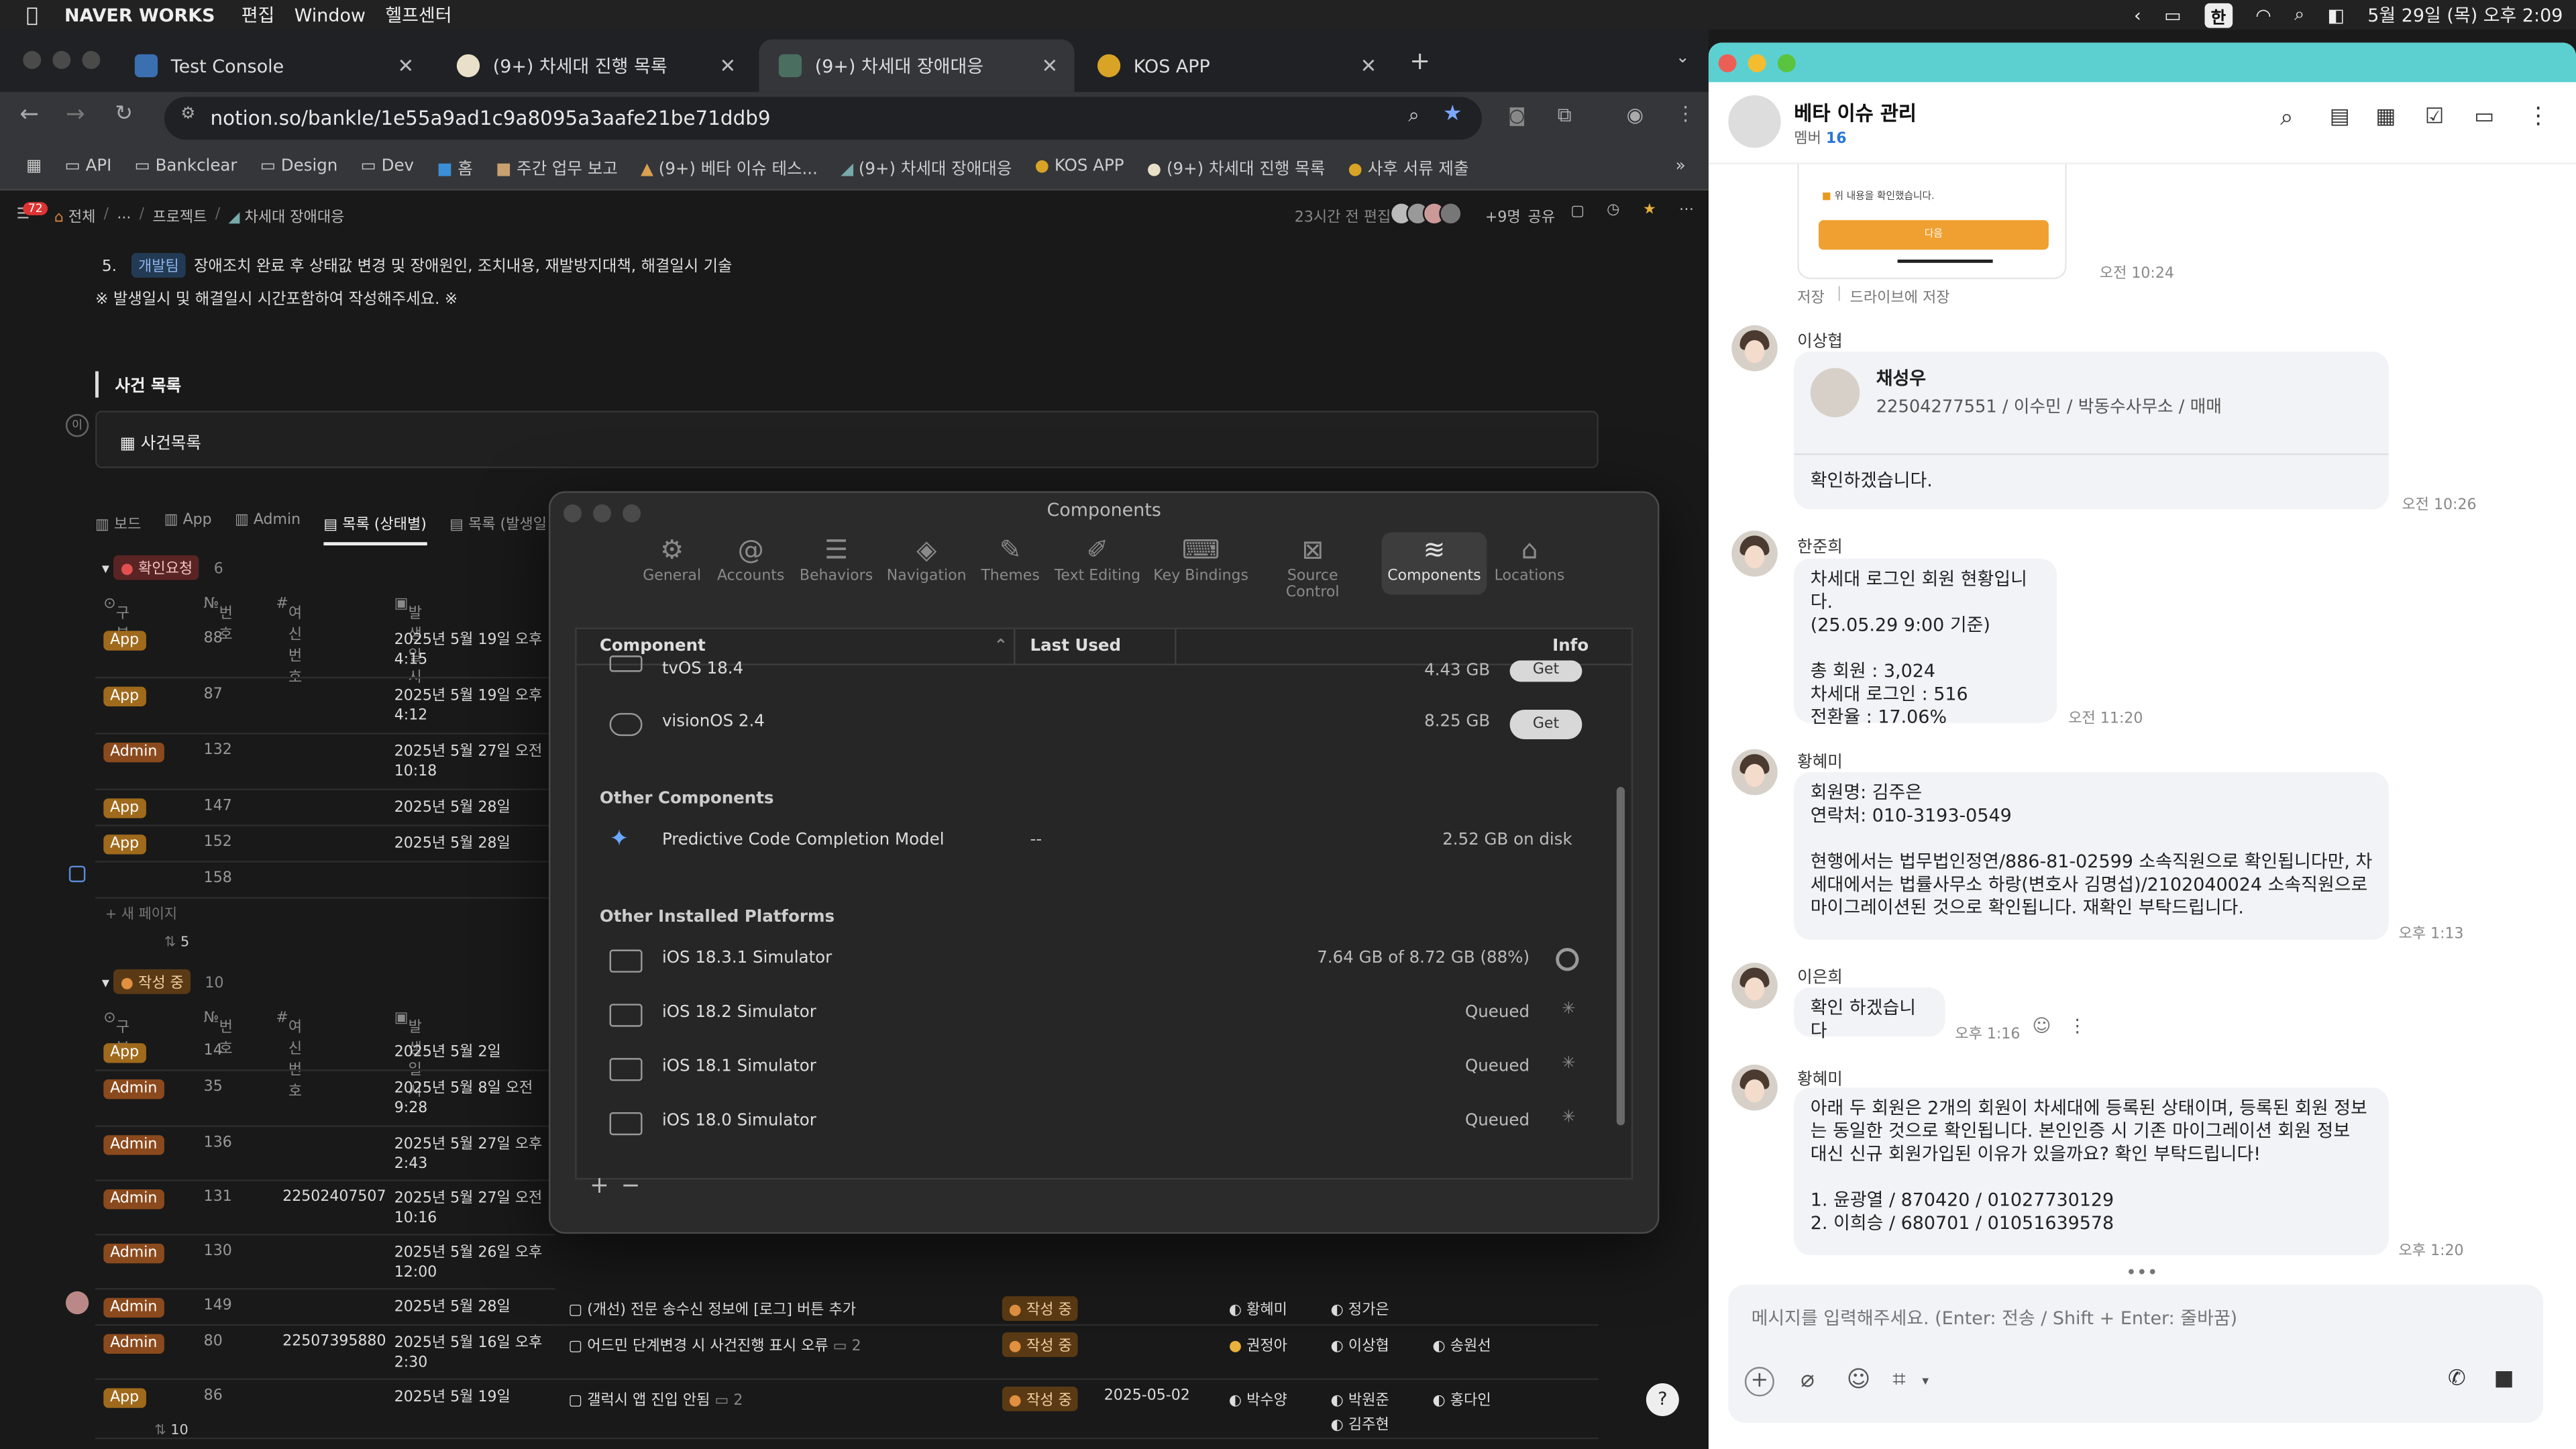 The width and height of the screenshot is (2576, 1449). What do you see at coordinates (139, 14) in the screenshot?
I see `app-menu: NAVER WORKS` at bounding box center [139, 14].